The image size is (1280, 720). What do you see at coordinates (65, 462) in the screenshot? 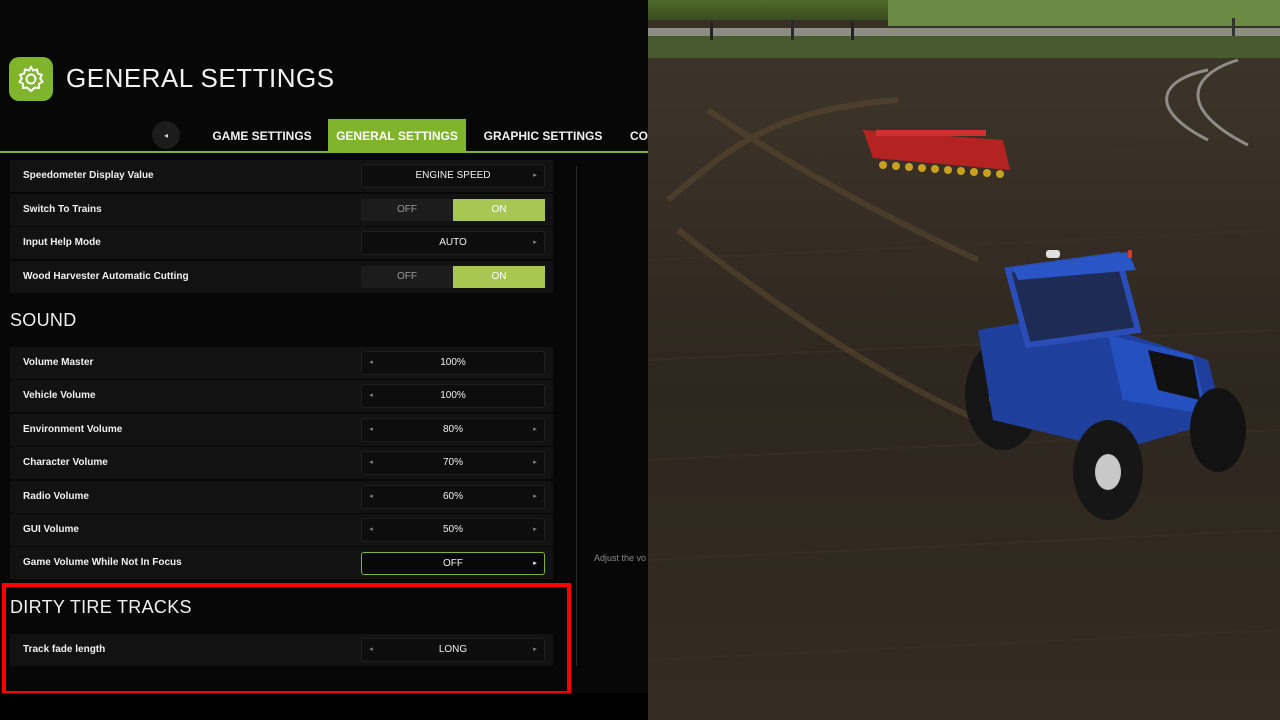
I see `setting-label: Character Volume` at bounding box center [65, 462].